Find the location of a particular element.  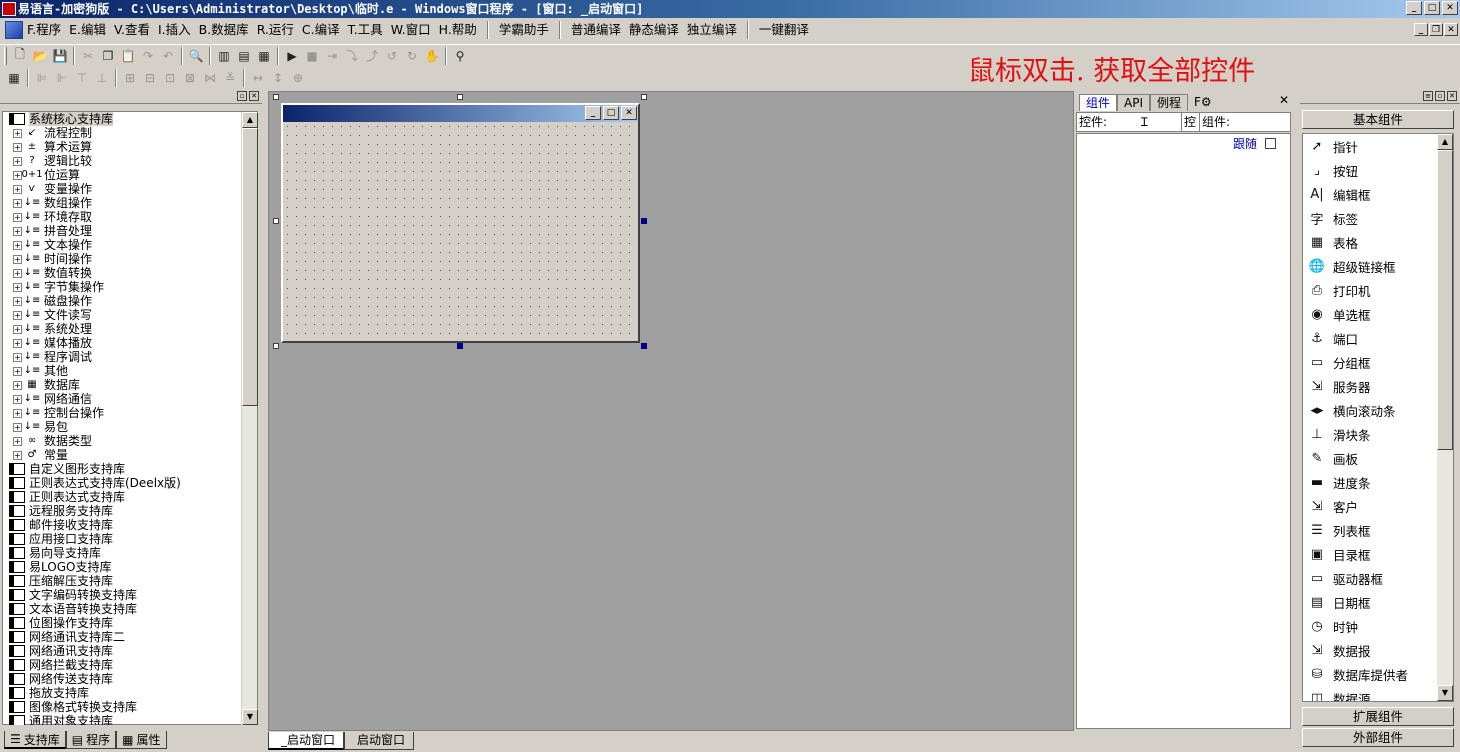

form-minimize-button: _ is located at coordinates (593, 113).